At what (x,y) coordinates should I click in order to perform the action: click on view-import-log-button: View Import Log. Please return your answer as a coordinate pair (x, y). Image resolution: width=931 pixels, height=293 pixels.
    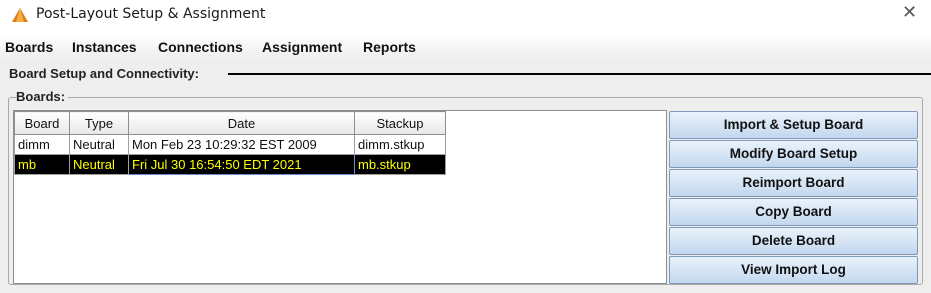
    Looking at the image, I should click on (793, 270).